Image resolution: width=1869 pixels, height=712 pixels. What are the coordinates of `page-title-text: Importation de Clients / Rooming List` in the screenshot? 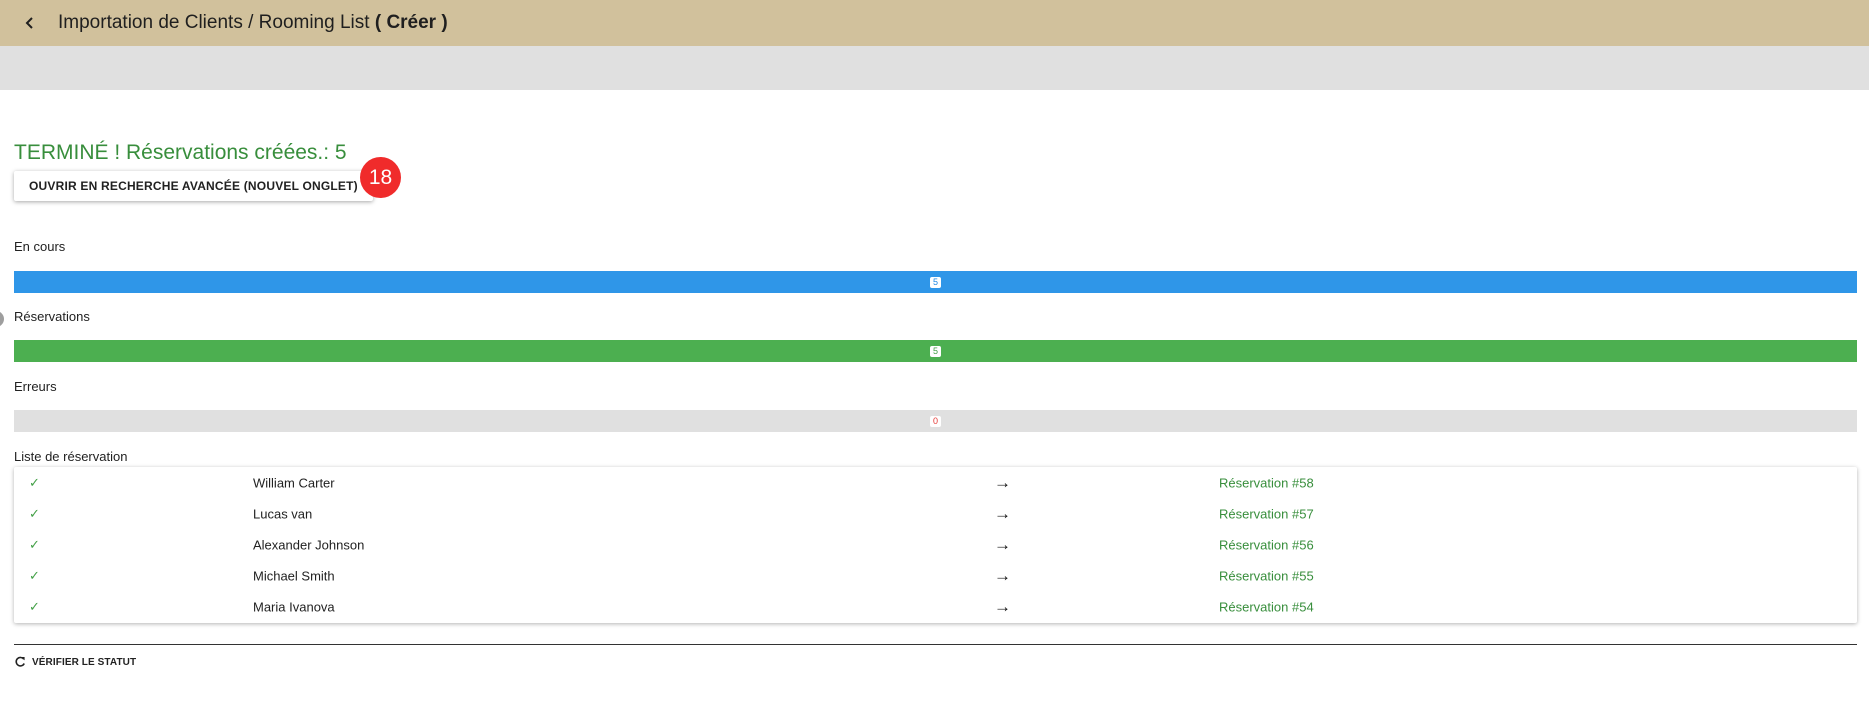 It's located at (214, 22).